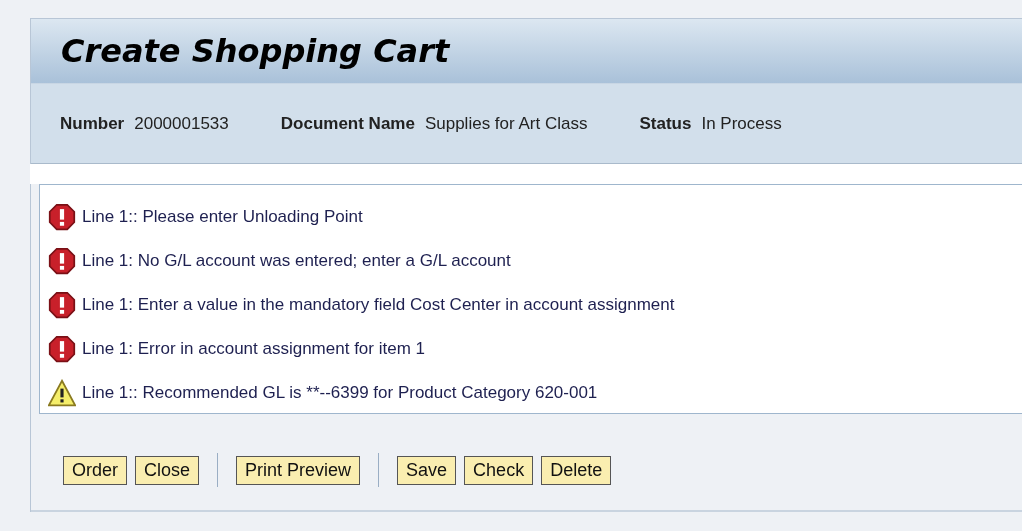  Describe the element at coordinates (427, 470) in the screenshot. I see `toolbar-button: Save` at that location.